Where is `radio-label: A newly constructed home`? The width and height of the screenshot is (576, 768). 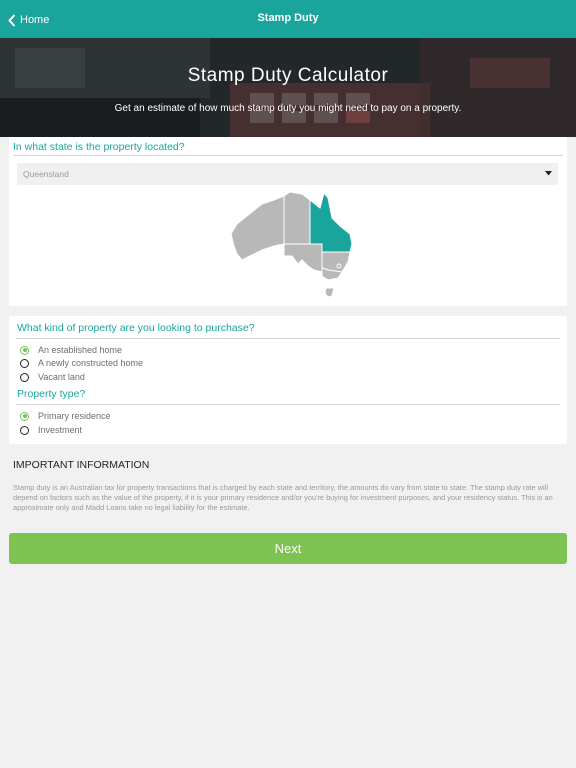
radio-label: A newly constructed home is located at coordinates (91, 363).